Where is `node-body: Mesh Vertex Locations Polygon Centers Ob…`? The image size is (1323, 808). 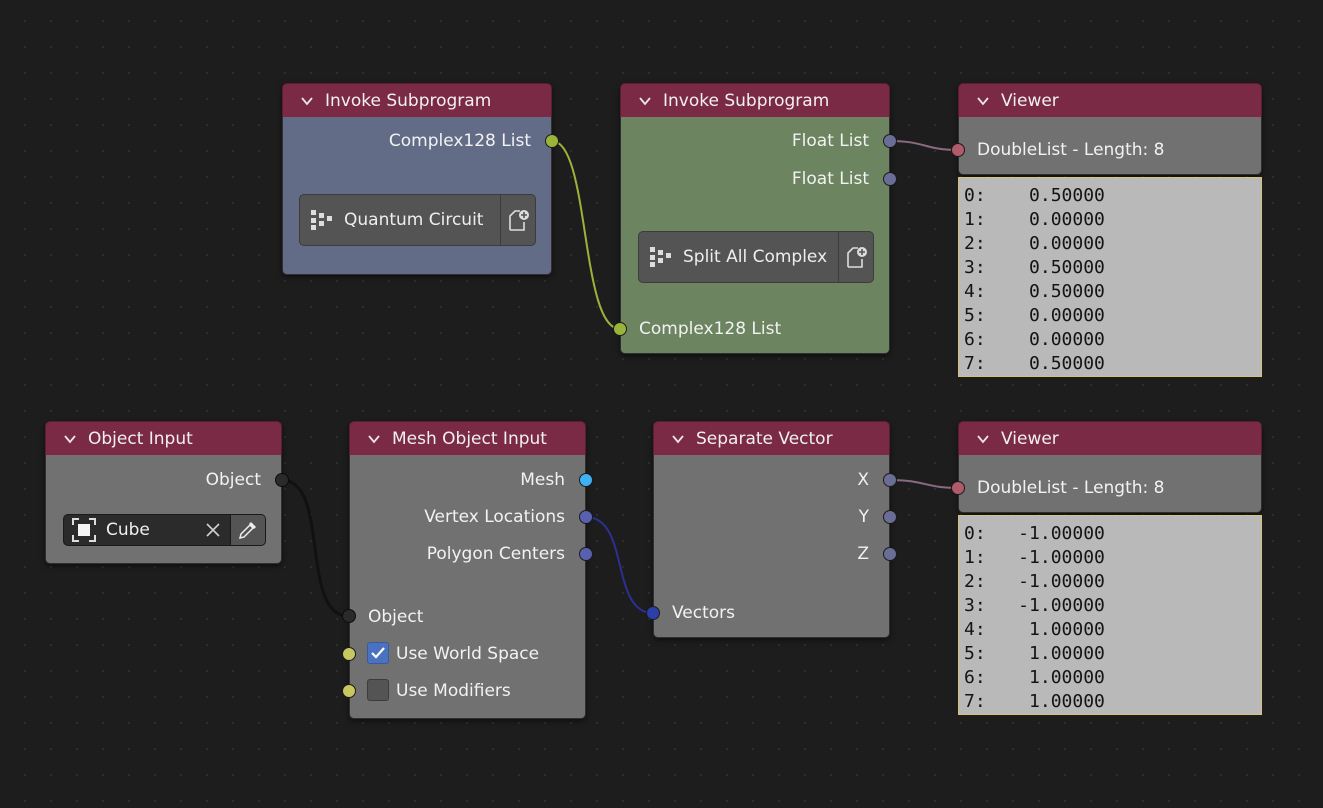
node-body: Mesh Vertex Locations Polygon Centers Ob… is located at coordinates (467, 587).